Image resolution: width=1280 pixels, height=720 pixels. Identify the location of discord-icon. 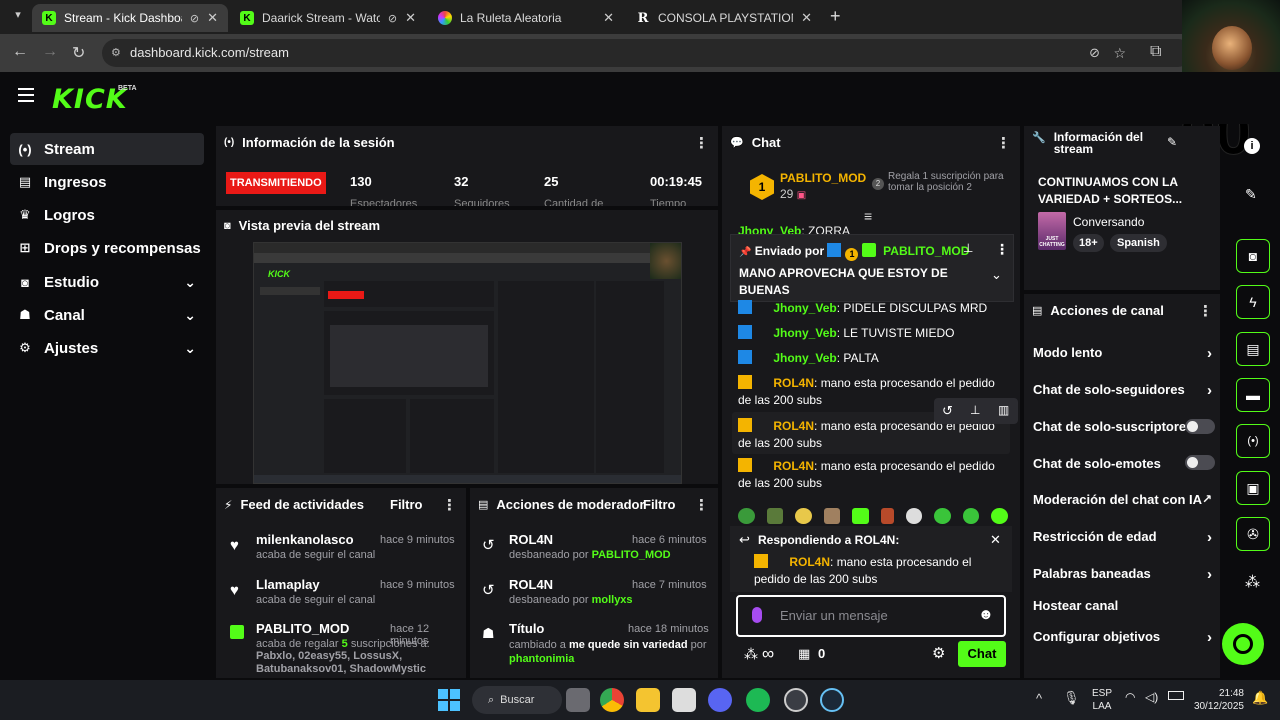
(720, 700).